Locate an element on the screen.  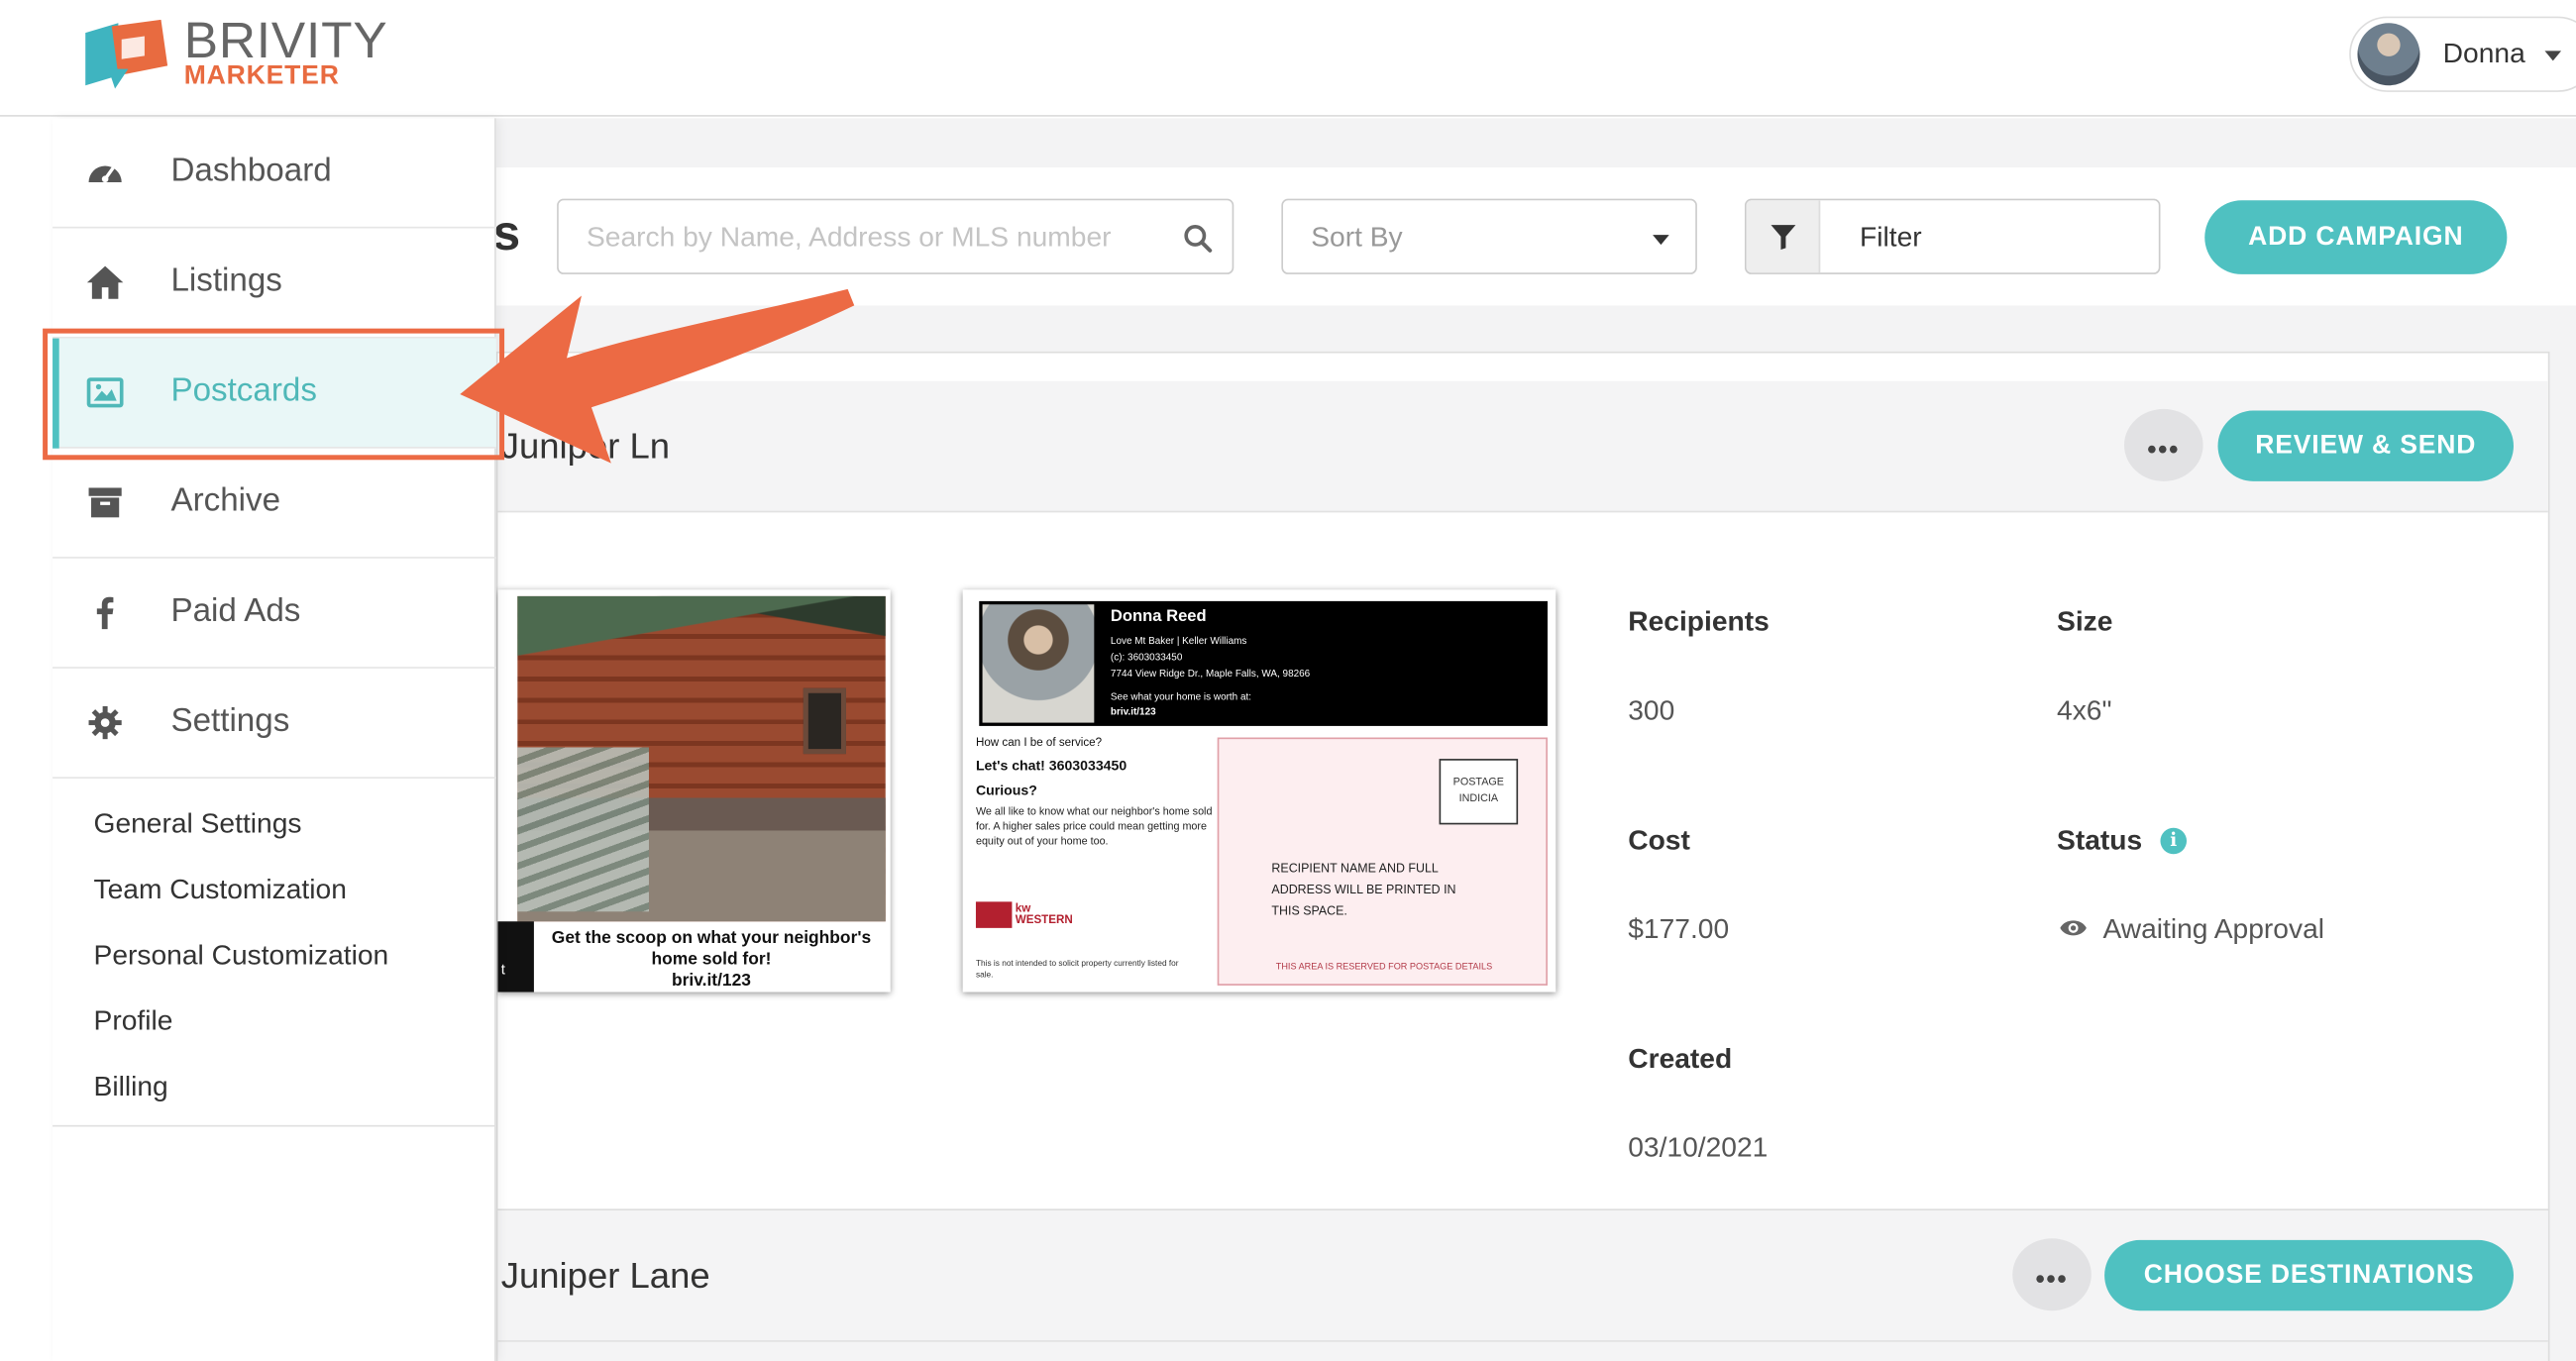
highlight-annotation is located at coordinates (274, 394).